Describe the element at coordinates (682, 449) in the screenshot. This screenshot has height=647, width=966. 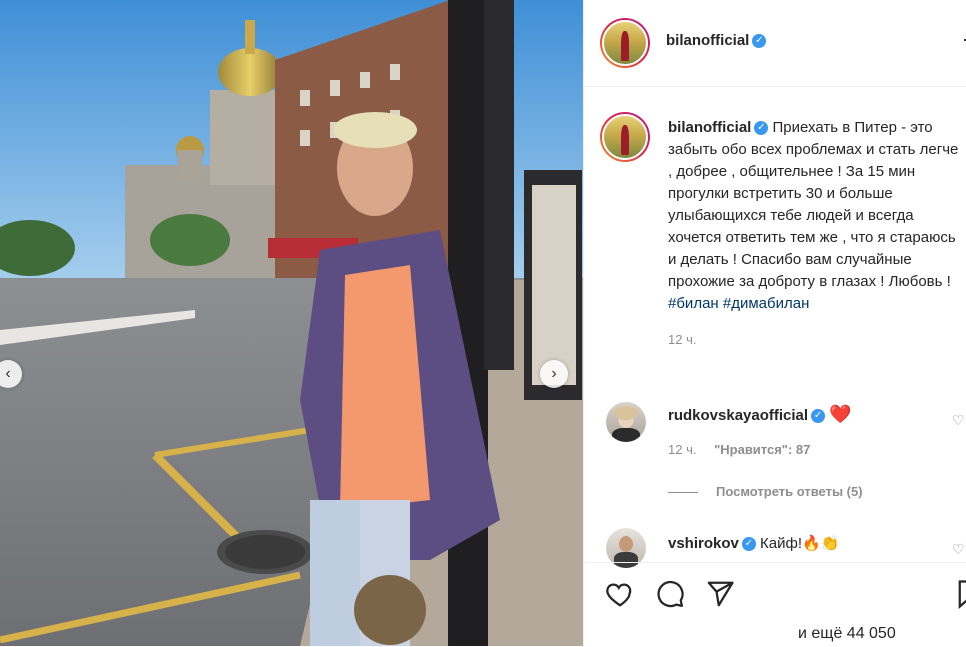
I see `comment-time: 12 ч.` at that location.